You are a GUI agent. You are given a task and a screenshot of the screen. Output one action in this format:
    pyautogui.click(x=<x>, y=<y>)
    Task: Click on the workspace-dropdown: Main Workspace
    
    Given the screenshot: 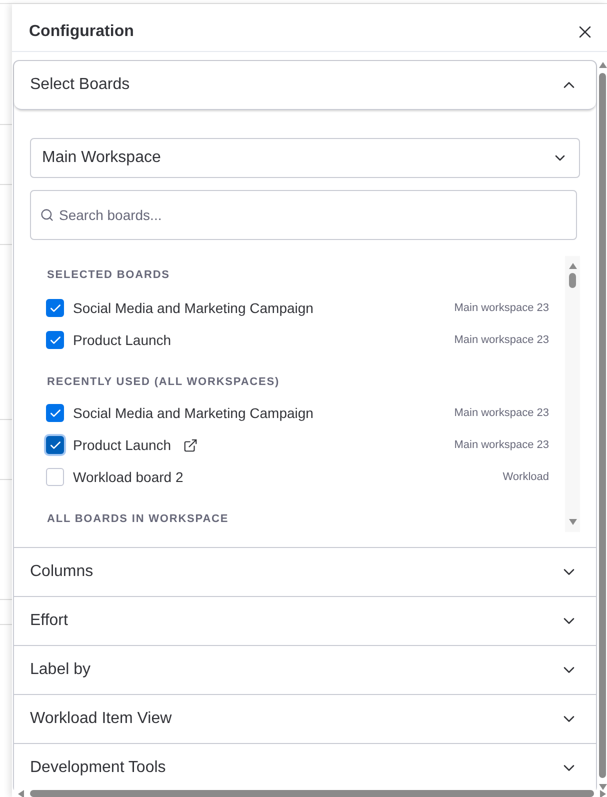 What is the action you would take?
    pyautogui.click(x=305, y=158)
    